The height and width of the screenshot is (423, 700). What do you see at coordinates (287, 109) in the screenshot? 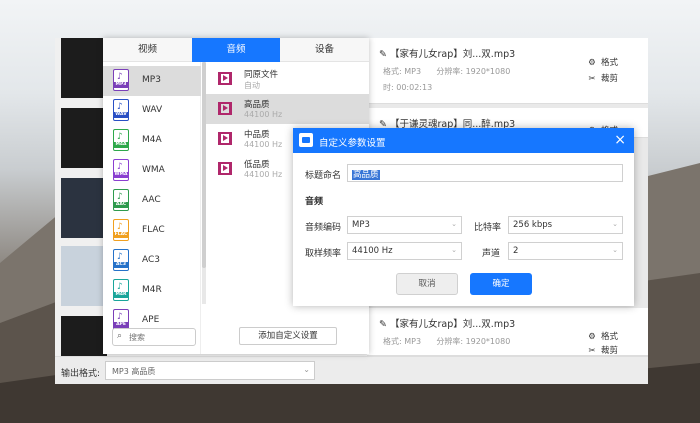
I see `quality-item: 高品质 44100 Hz` at bounding box center [287, 109].